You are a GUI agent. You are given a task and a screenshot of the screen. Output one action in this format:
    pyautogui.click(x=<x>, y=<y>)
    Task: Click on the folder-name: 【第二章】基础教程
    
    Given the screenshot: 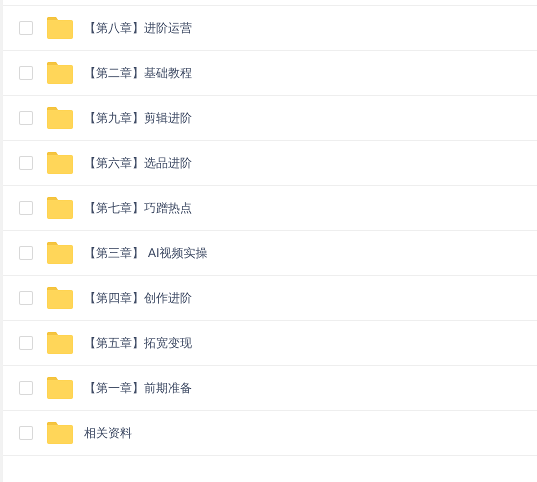 What is the action you would take?
    pyautogui.click(x=138, y=73)
    